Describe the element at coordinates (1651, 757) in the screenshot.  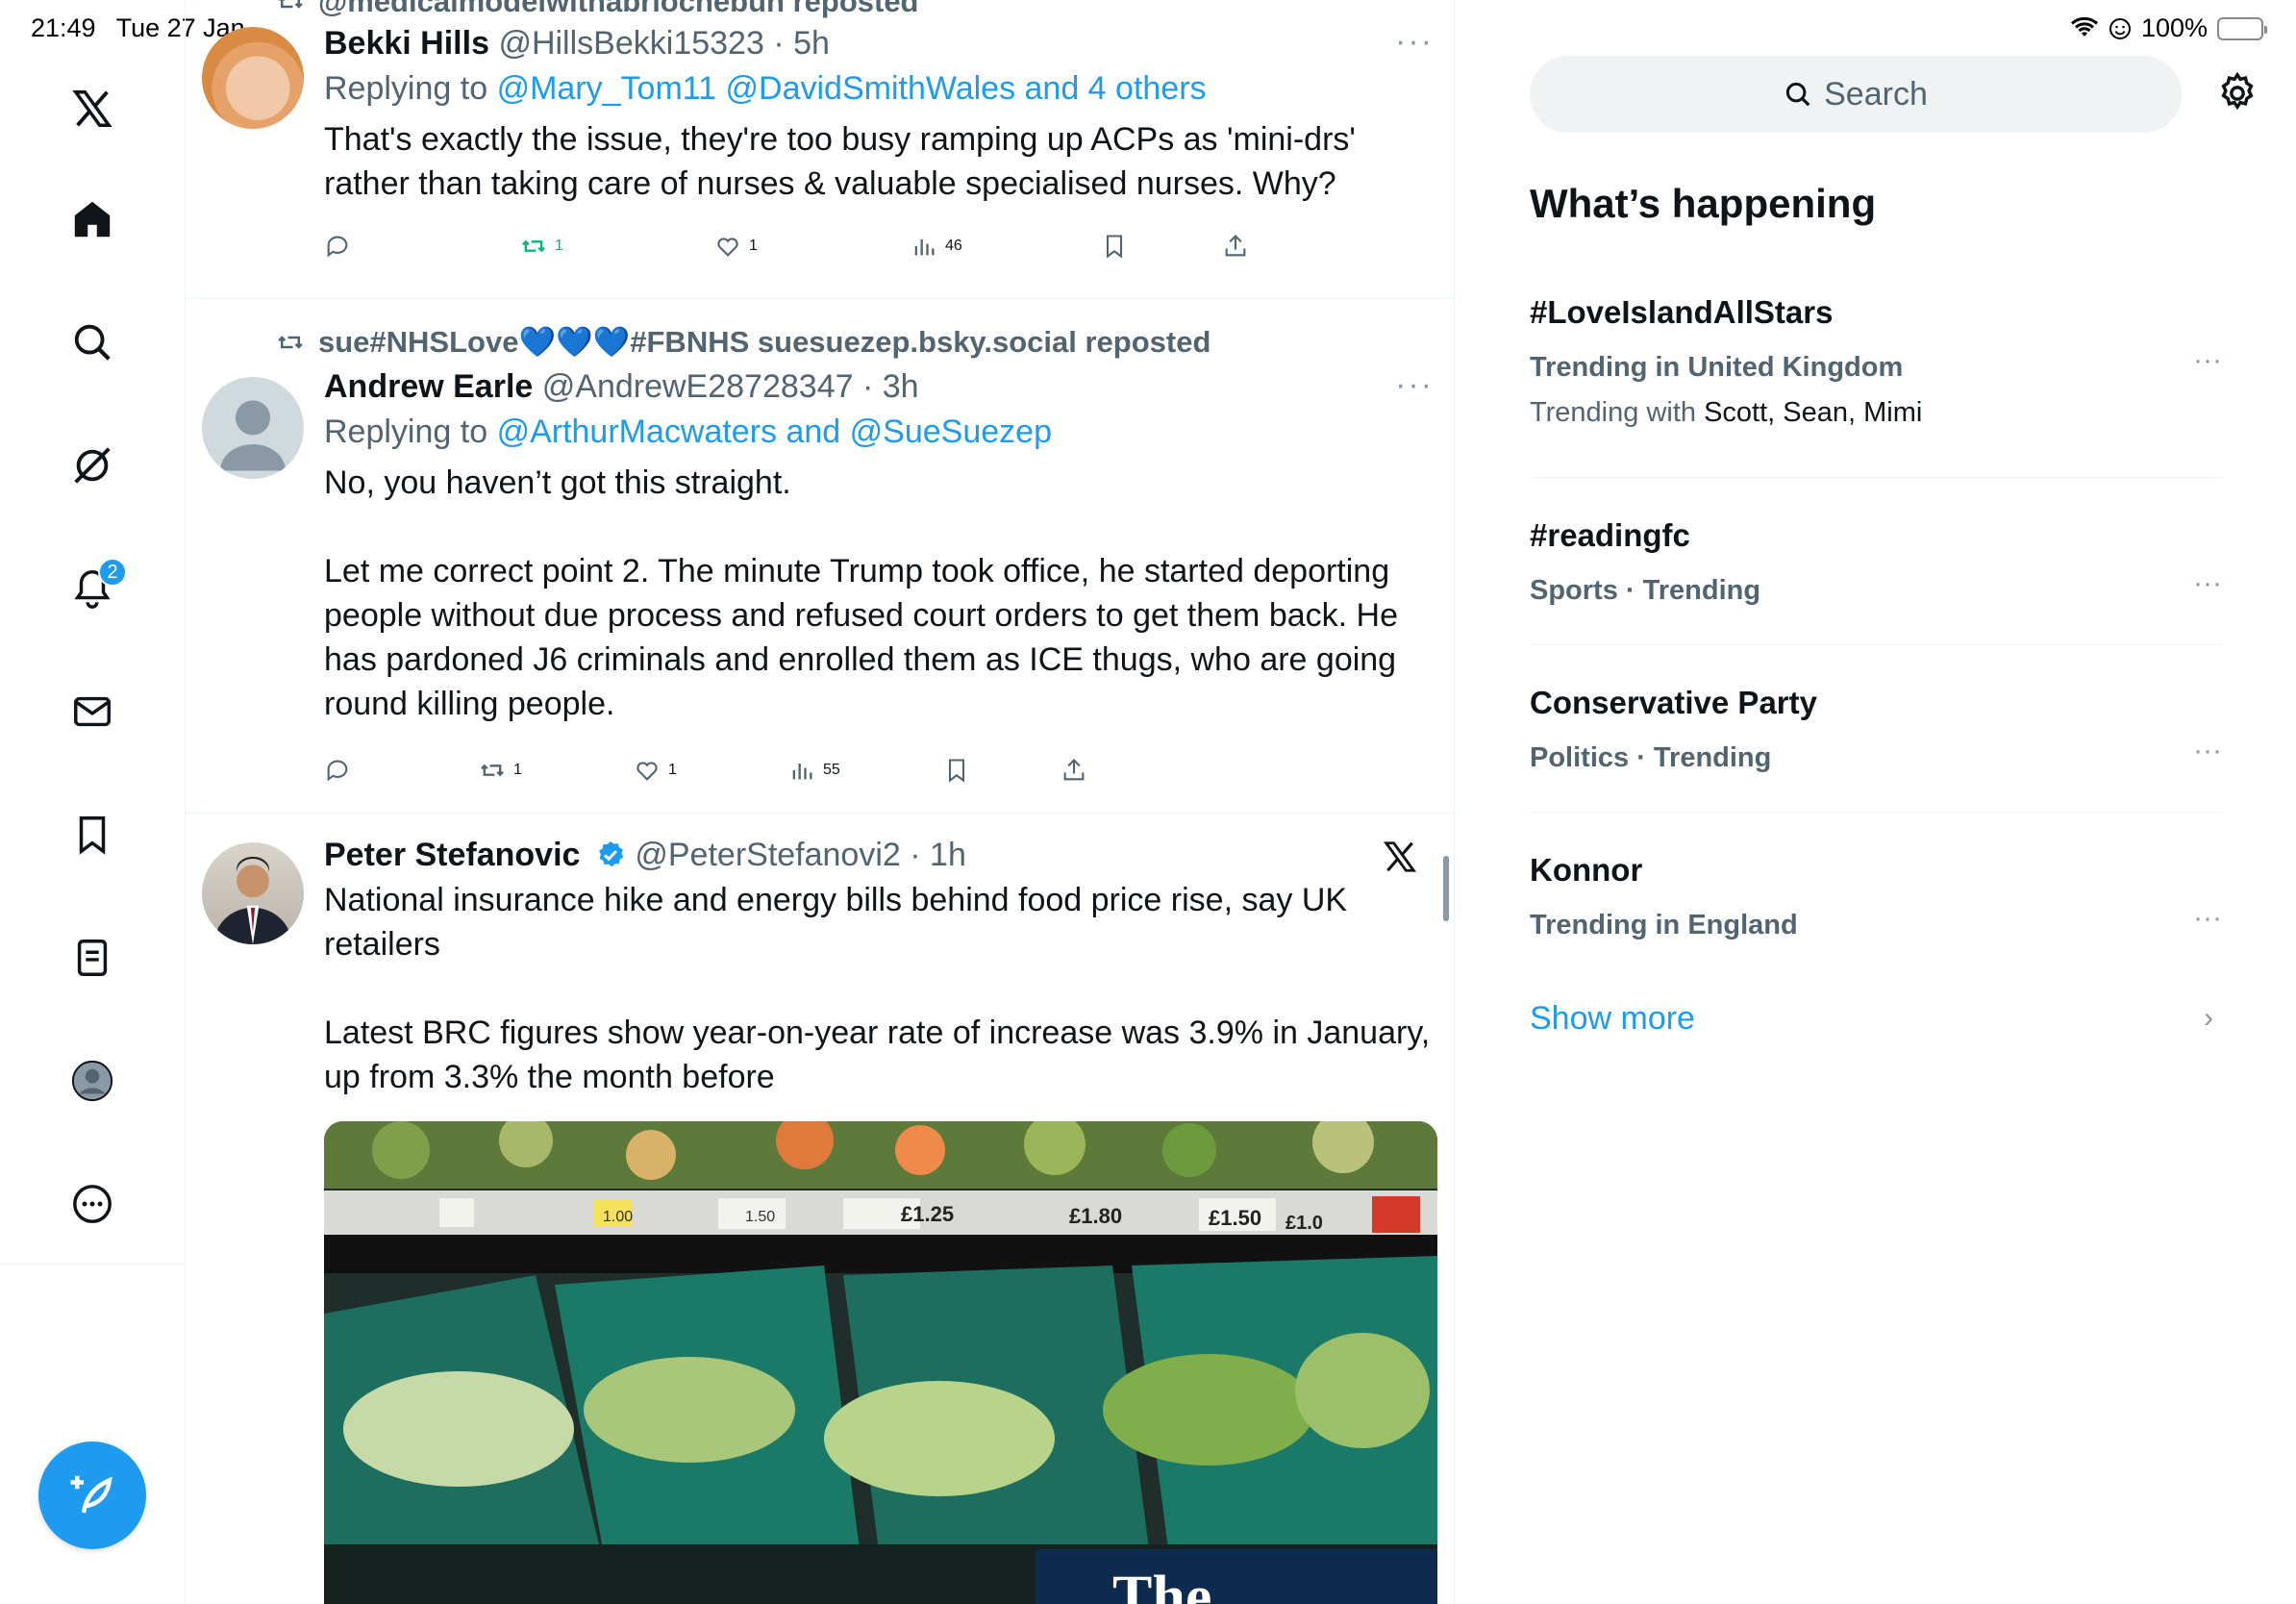
I see `trend-meta: Politics · Trending` at that location.